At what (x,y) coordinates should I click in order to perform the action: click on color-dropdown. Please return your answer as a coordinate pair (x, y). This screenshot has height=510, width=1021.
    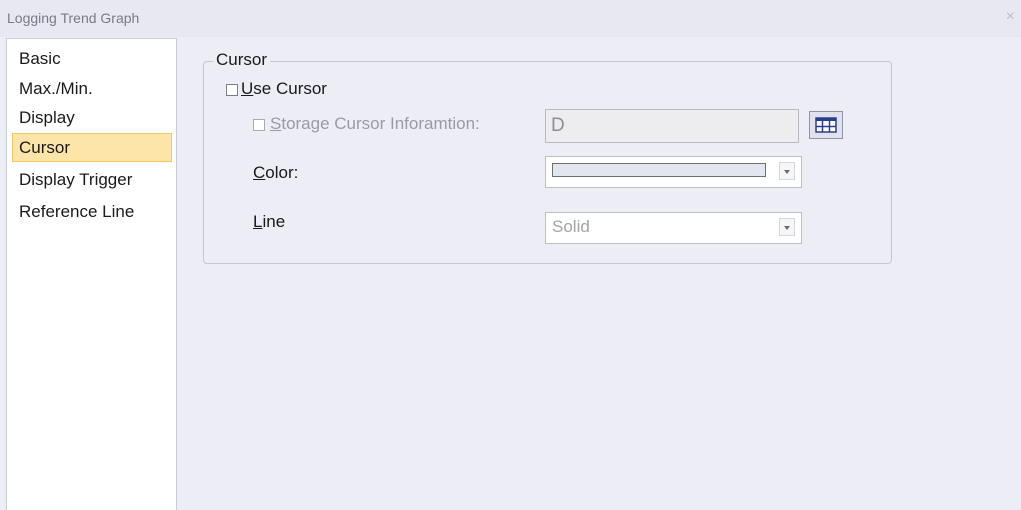
    Looking at the image, I should click on (673, 172).